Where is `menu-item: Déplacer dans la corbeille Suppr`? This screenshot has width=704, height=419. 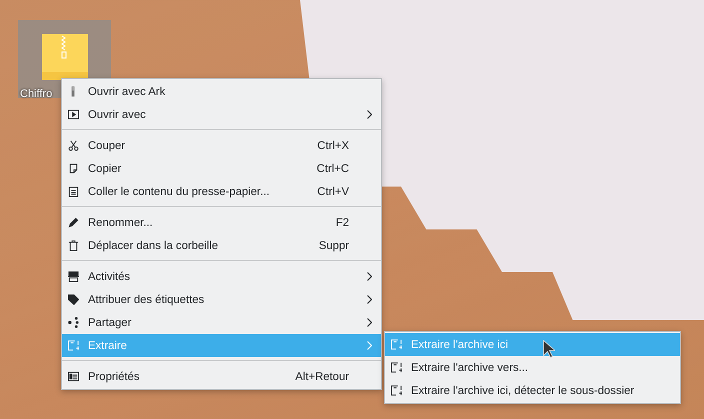
menu-item: Déplacer dans la corbeille Suppr is located at coordinates (221, 245).